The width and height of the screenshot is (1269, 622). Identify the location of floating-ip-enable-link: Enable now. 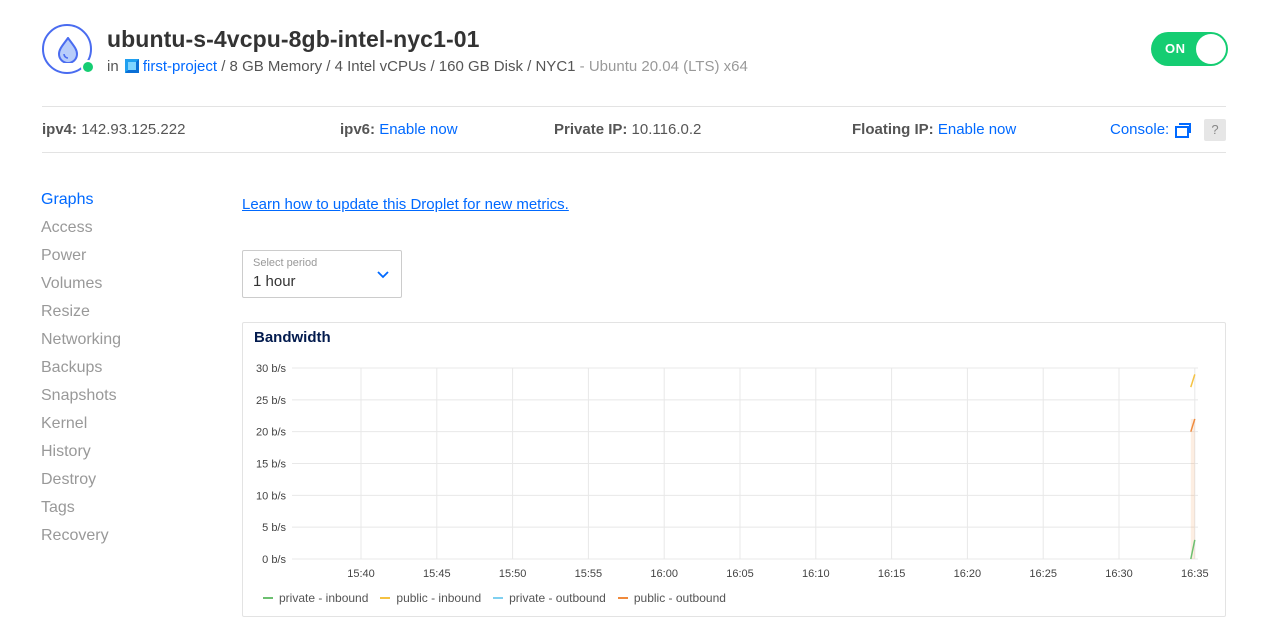
(977, 129).